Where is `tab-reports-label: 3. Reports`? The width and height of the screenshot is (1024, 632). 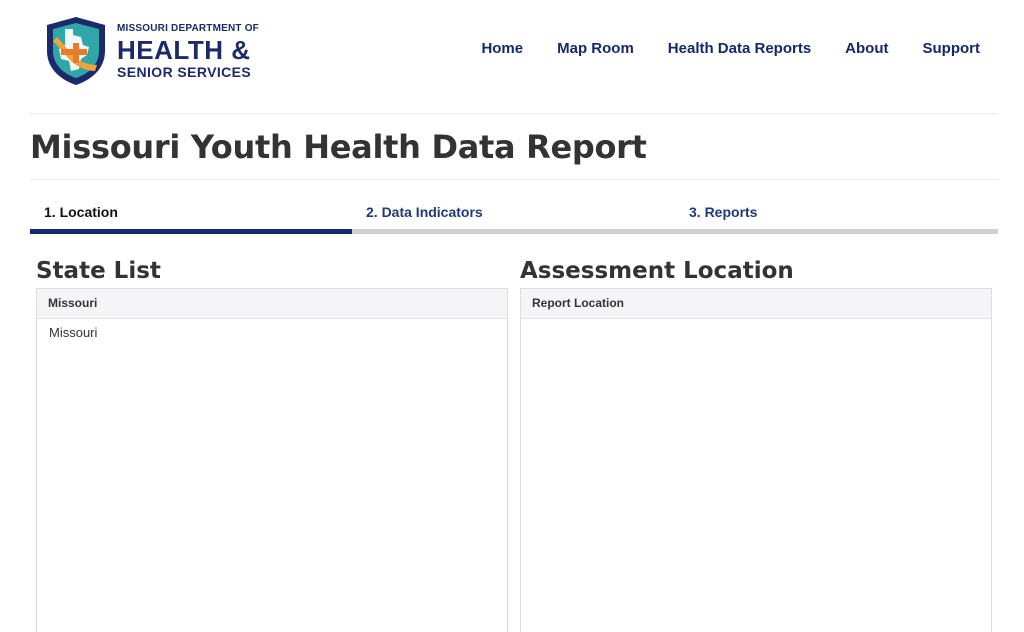
tab-reports-label: 3. Reports is located at coordinates (723, 212).